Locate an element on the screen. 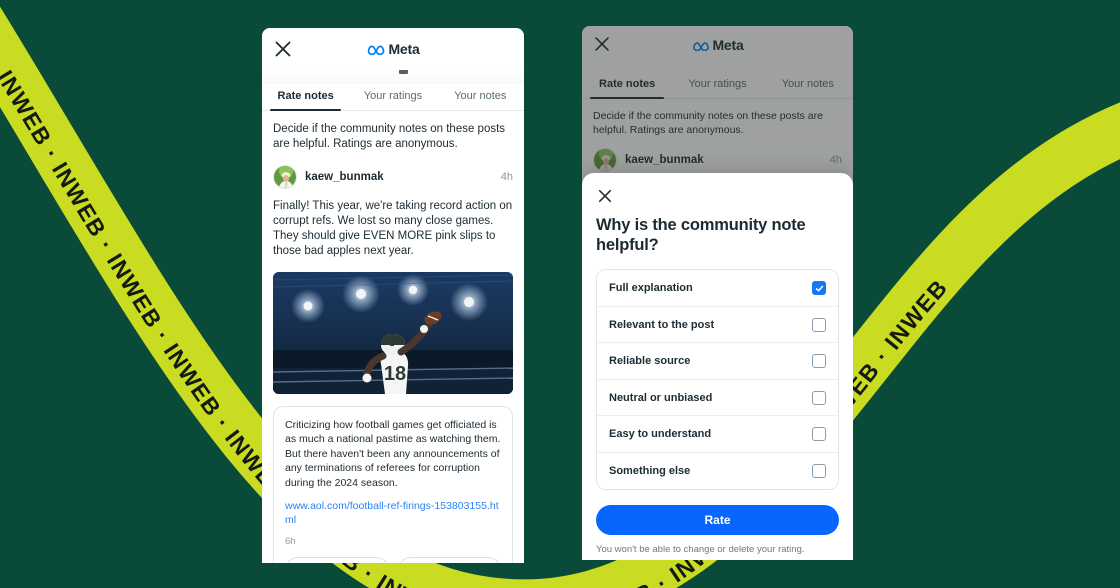  community-note-actions: Not helpful Helpful is located at coordinates (393, 559).